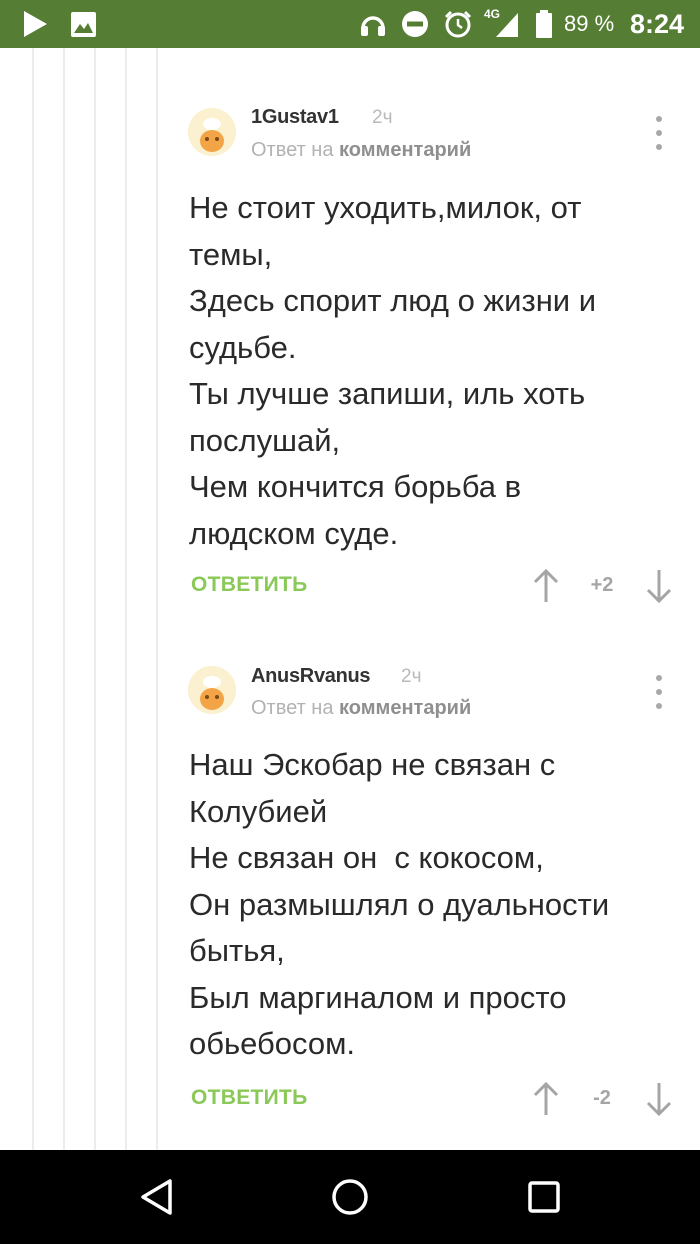 The height and width of the screenshot is (1244, 700). I want to click on comment-line: Здесь спорит люд о жизни и, so click(393, 300).